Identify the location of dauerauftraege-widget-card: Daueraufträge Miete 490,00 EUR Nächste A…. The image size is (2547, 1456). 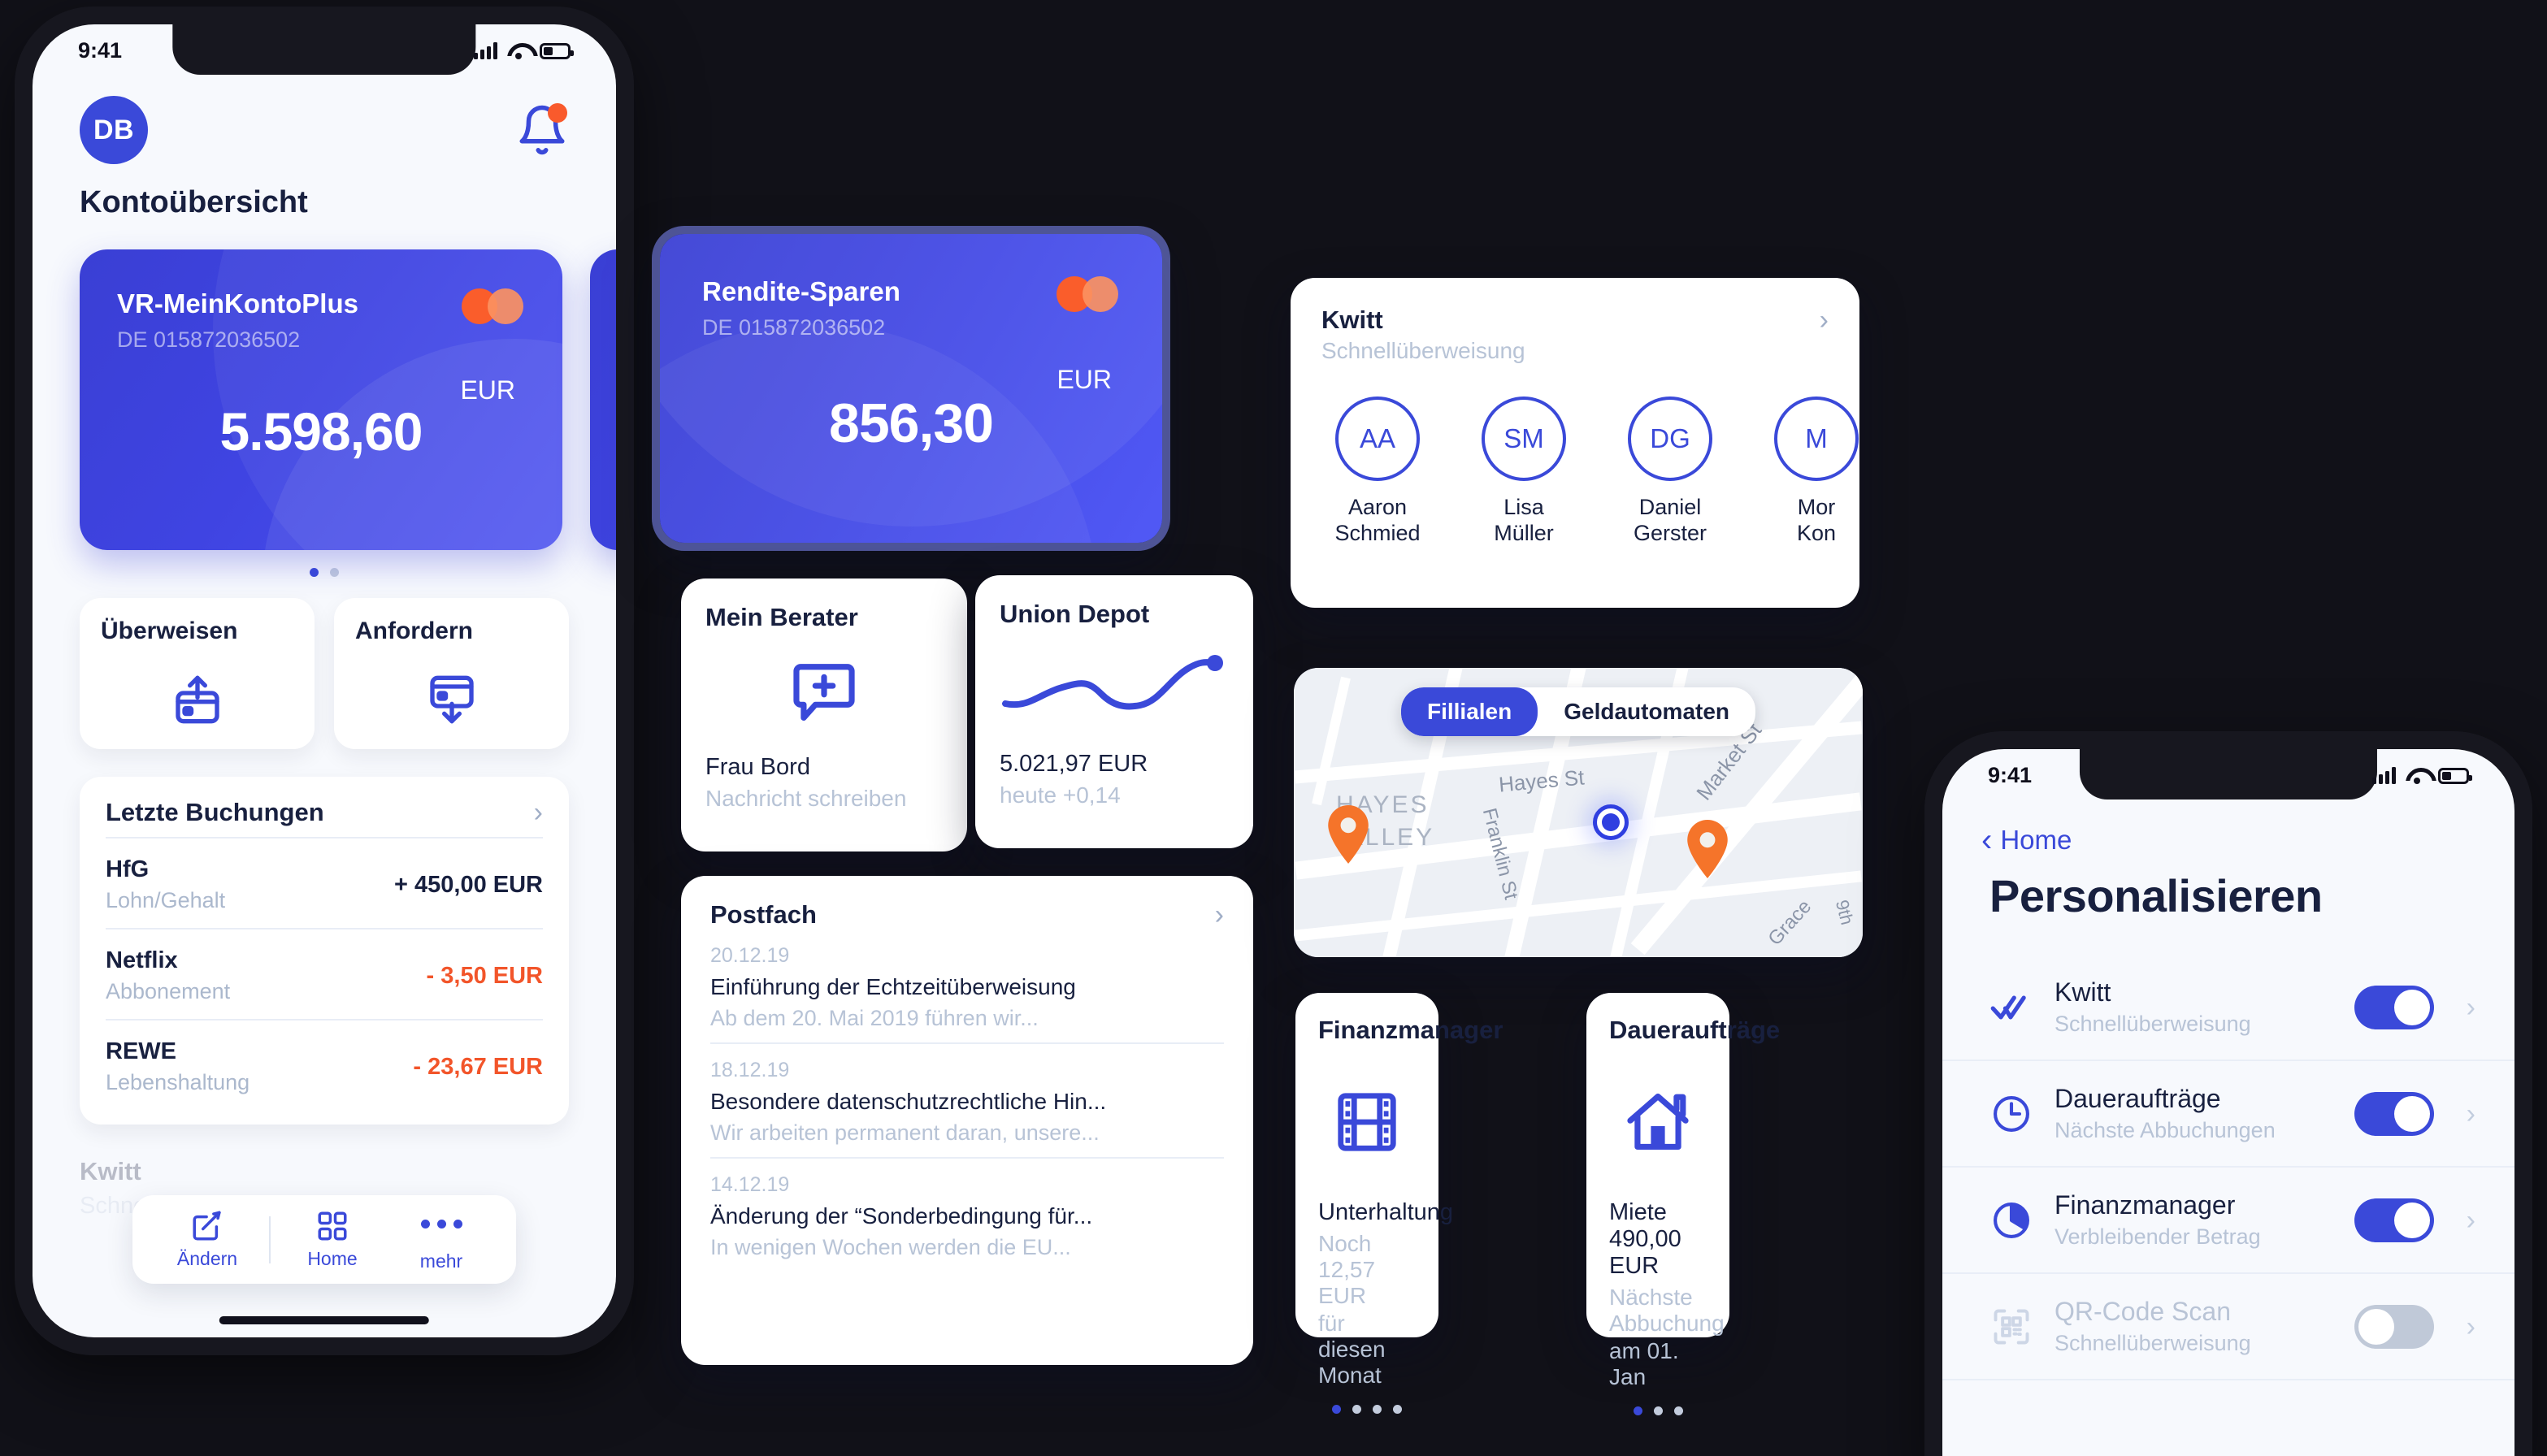
(1683, 1204).